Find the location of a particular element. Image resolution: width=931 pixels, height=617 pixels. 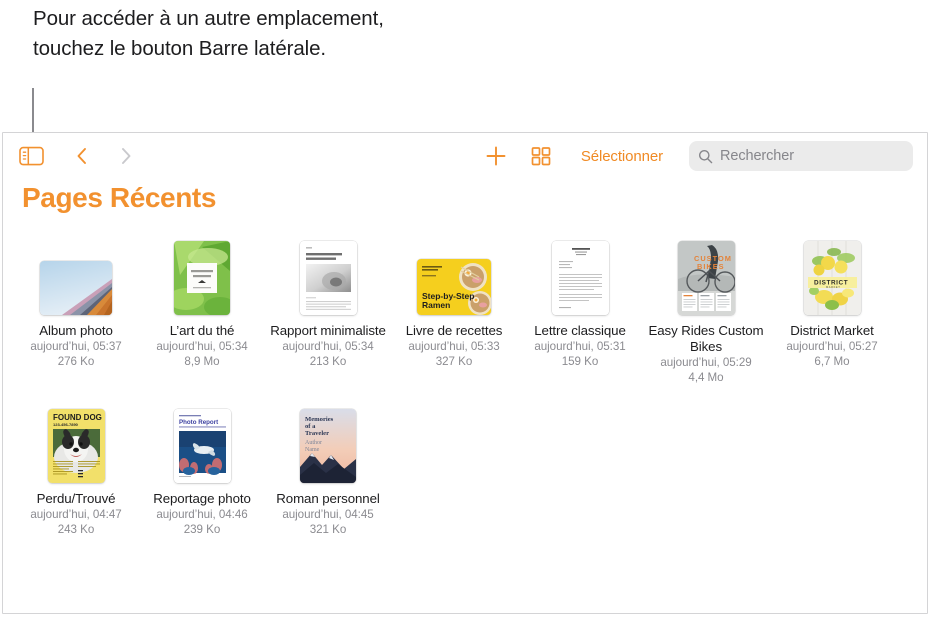

chevron-left-icon is located at coordinates (81, 156).